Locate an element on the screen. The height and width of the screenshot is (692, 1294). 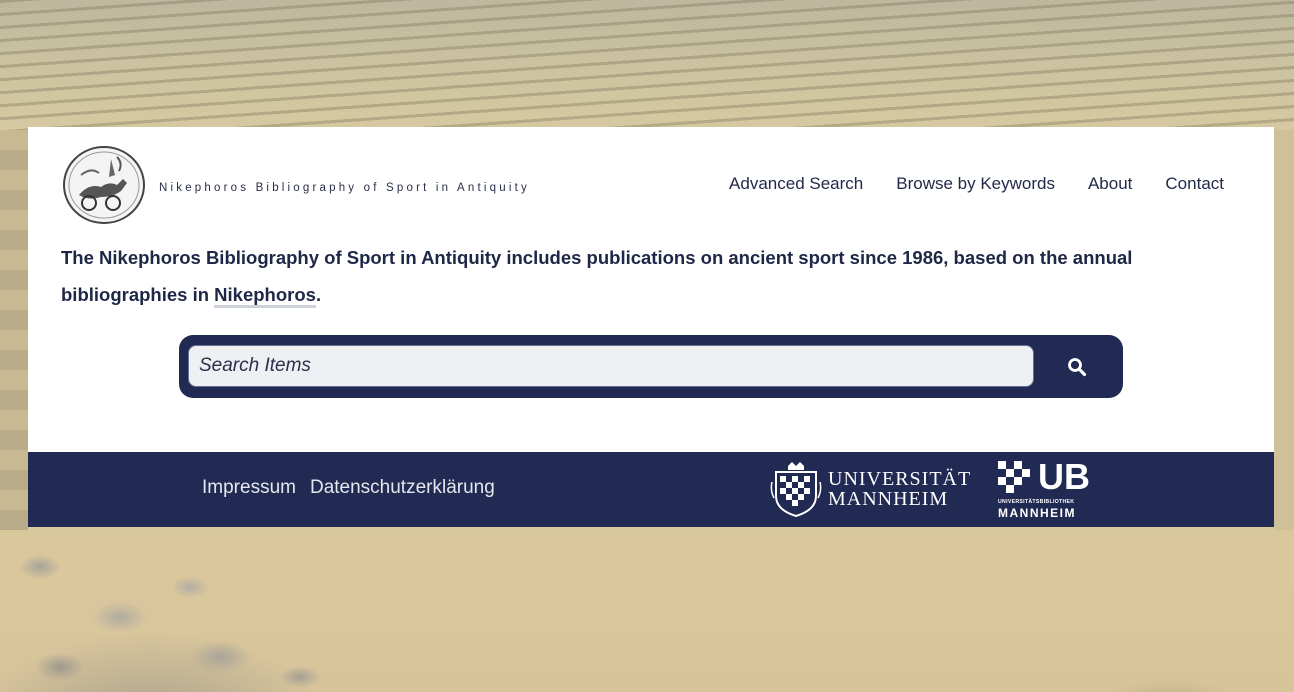
background-right-strip is located at coordinates (1284, 330).